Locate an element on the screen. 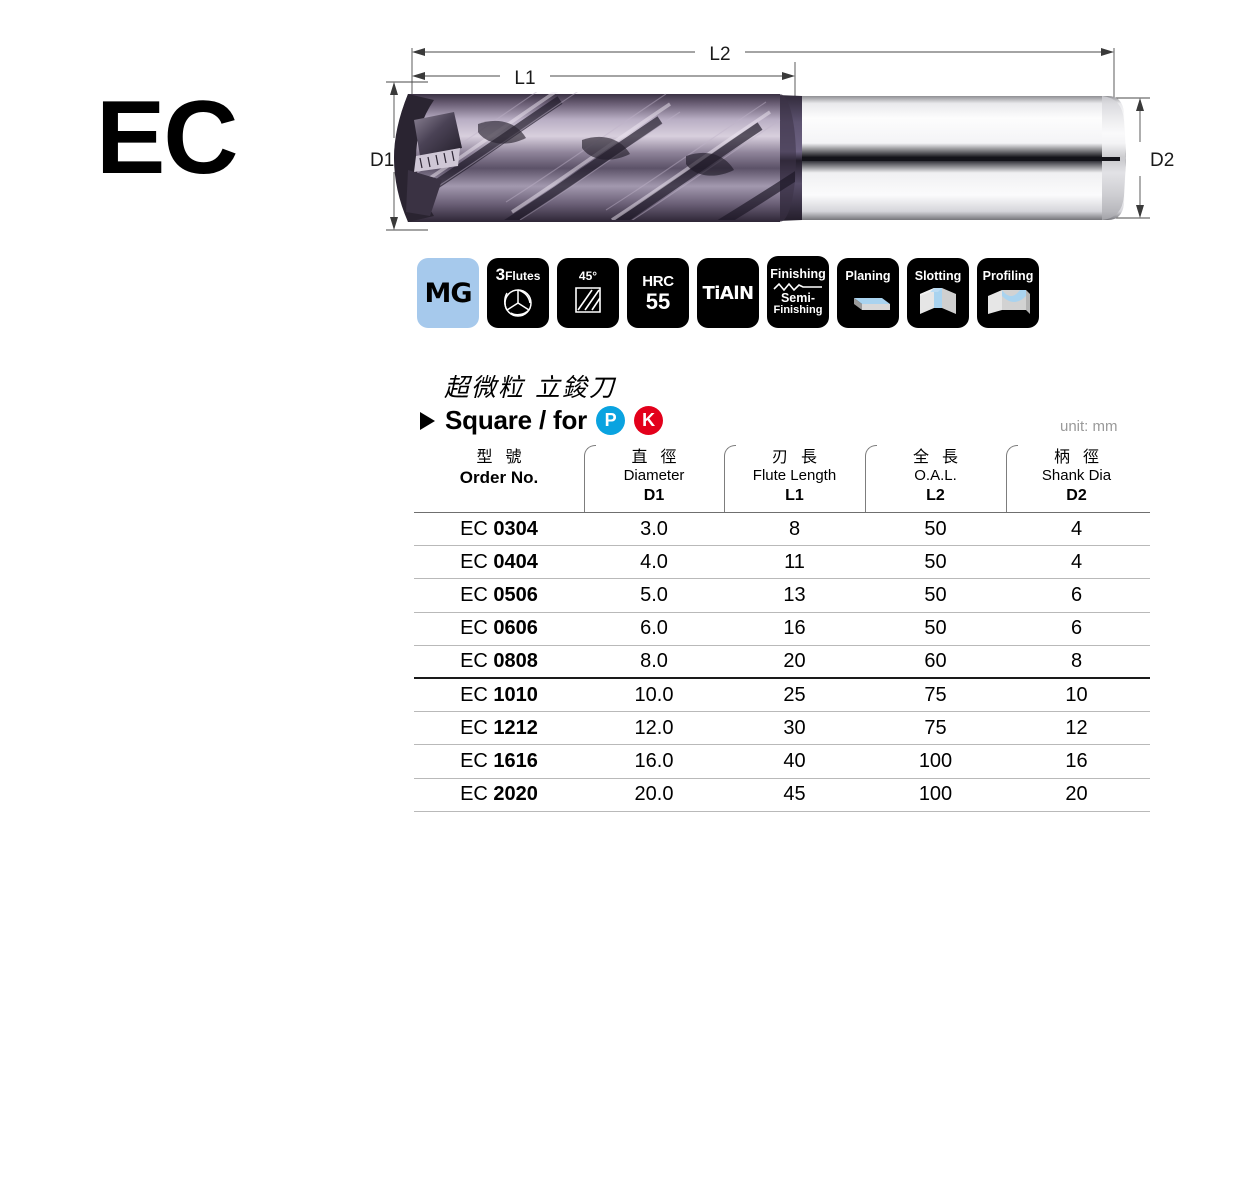  badge-mg-label: MG is located at coordinates (448, 293).